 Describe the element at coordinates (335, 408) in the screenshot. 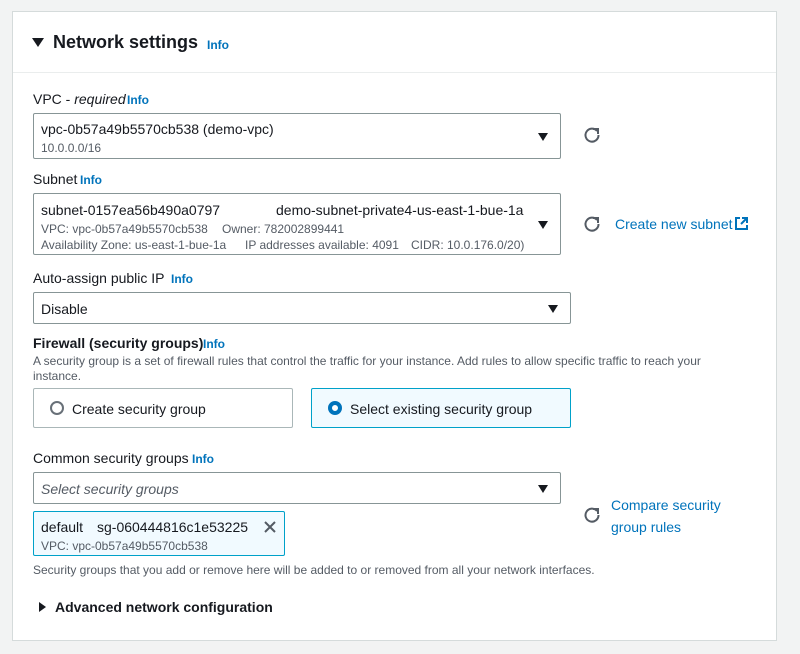

I see `radio-button-selected` at that location.